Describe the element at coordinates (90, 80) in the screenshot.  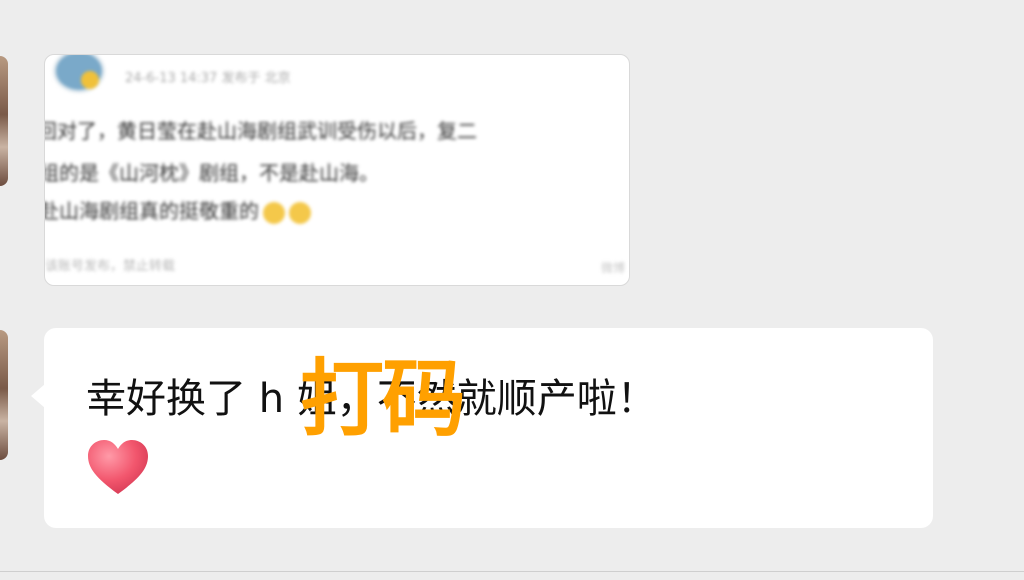
I see `verified-badge-icon` at that location.